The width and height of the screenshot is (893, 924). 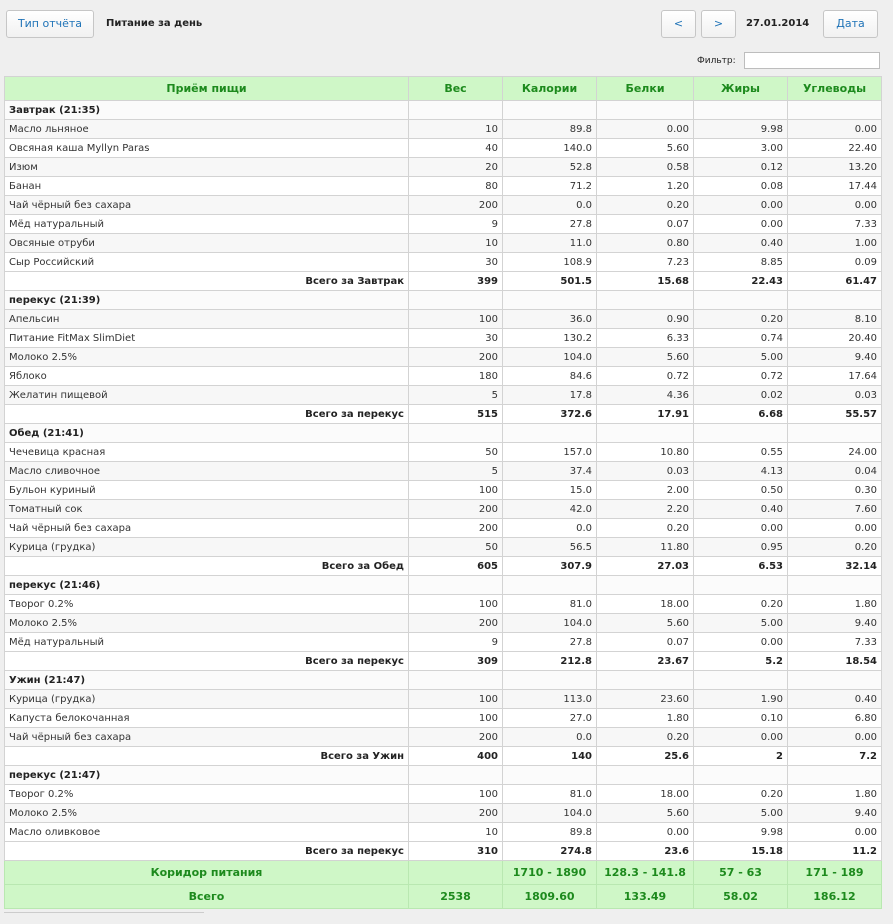 What do you see at coordinates (834, 851) in the screenshot?
I see `total-cell-carbs: 11.2` at bounding box center [834, 851].